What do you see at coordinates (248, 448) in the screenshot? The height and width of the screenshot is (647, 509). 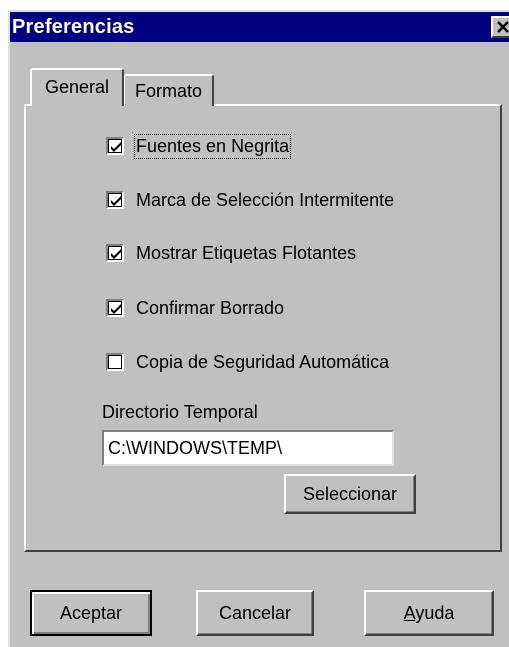 I see `temp-dir-input` at bounding box center [248, 448].